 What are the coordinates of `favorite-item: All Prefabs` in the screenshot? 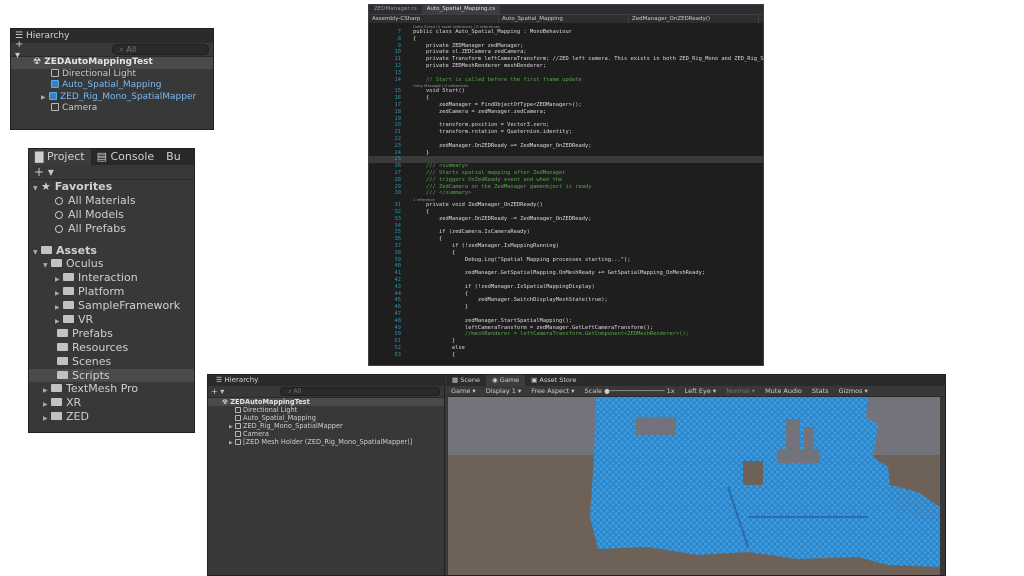 It's located at (111, 229).